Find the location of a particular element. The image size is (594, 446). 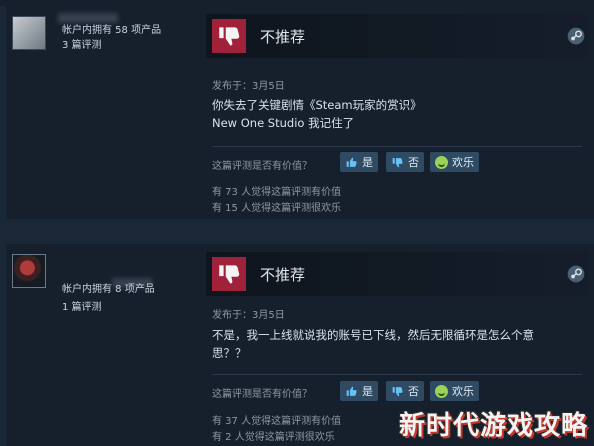

products-owned: 帐户内拥有 8 项产品 is located at coordinates (108, 287).